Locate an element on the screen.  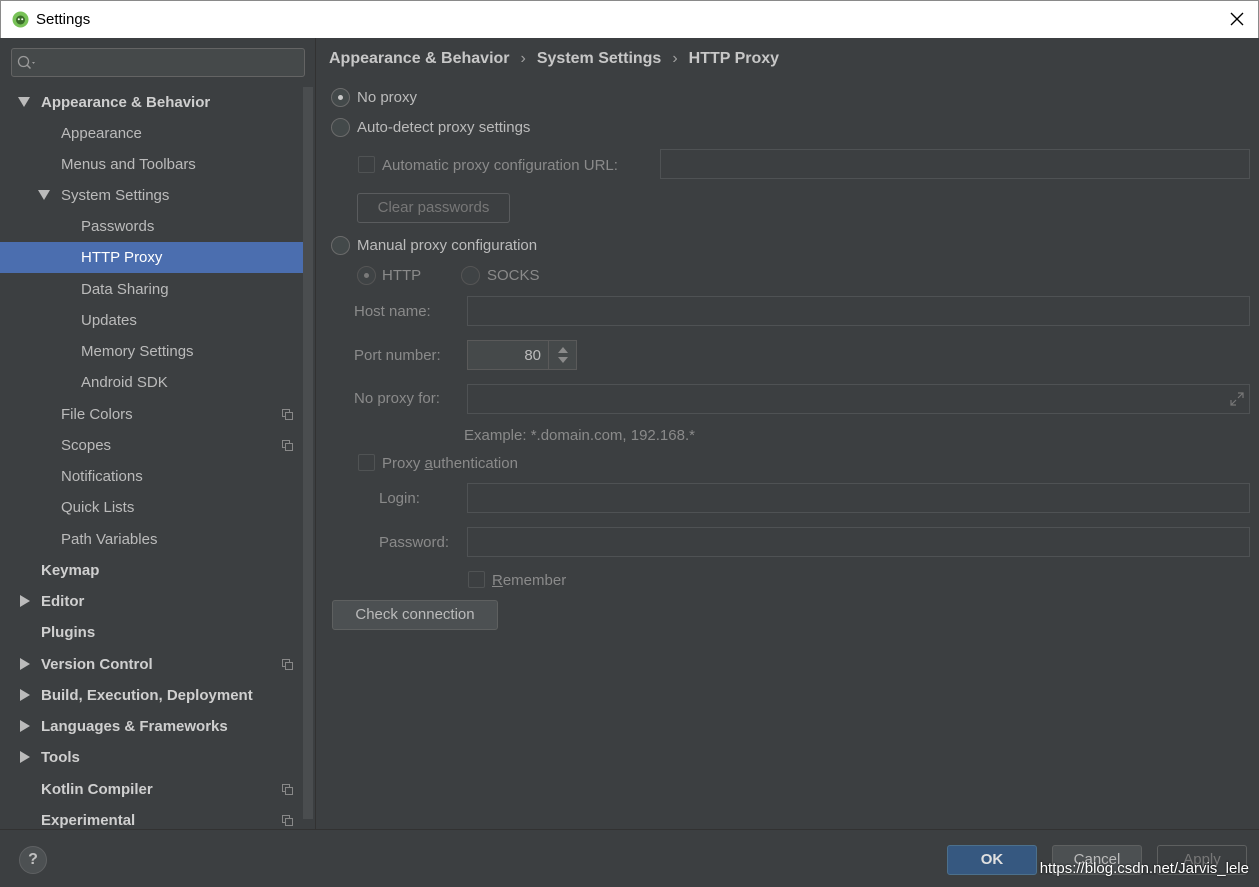
arrow-up-icon is located at coordinates (563, 350).